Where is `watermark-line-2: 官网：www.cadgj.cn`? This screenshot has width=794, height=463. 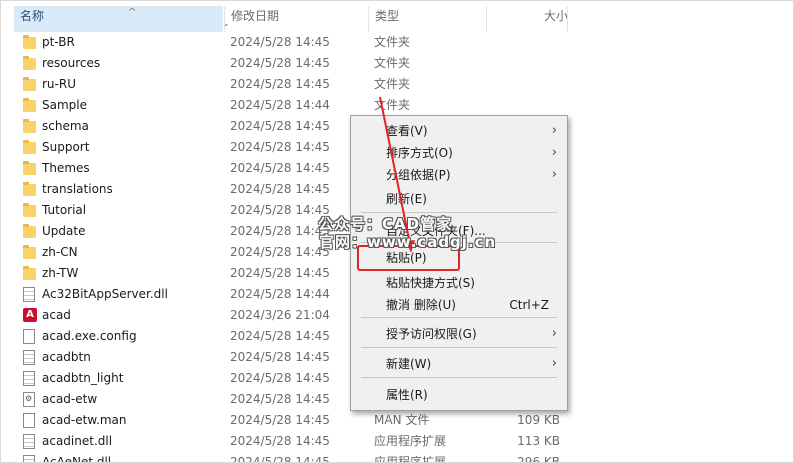 watermark-line-2: 官网：www.cadgj.cn is located at coordinates (408, 242).